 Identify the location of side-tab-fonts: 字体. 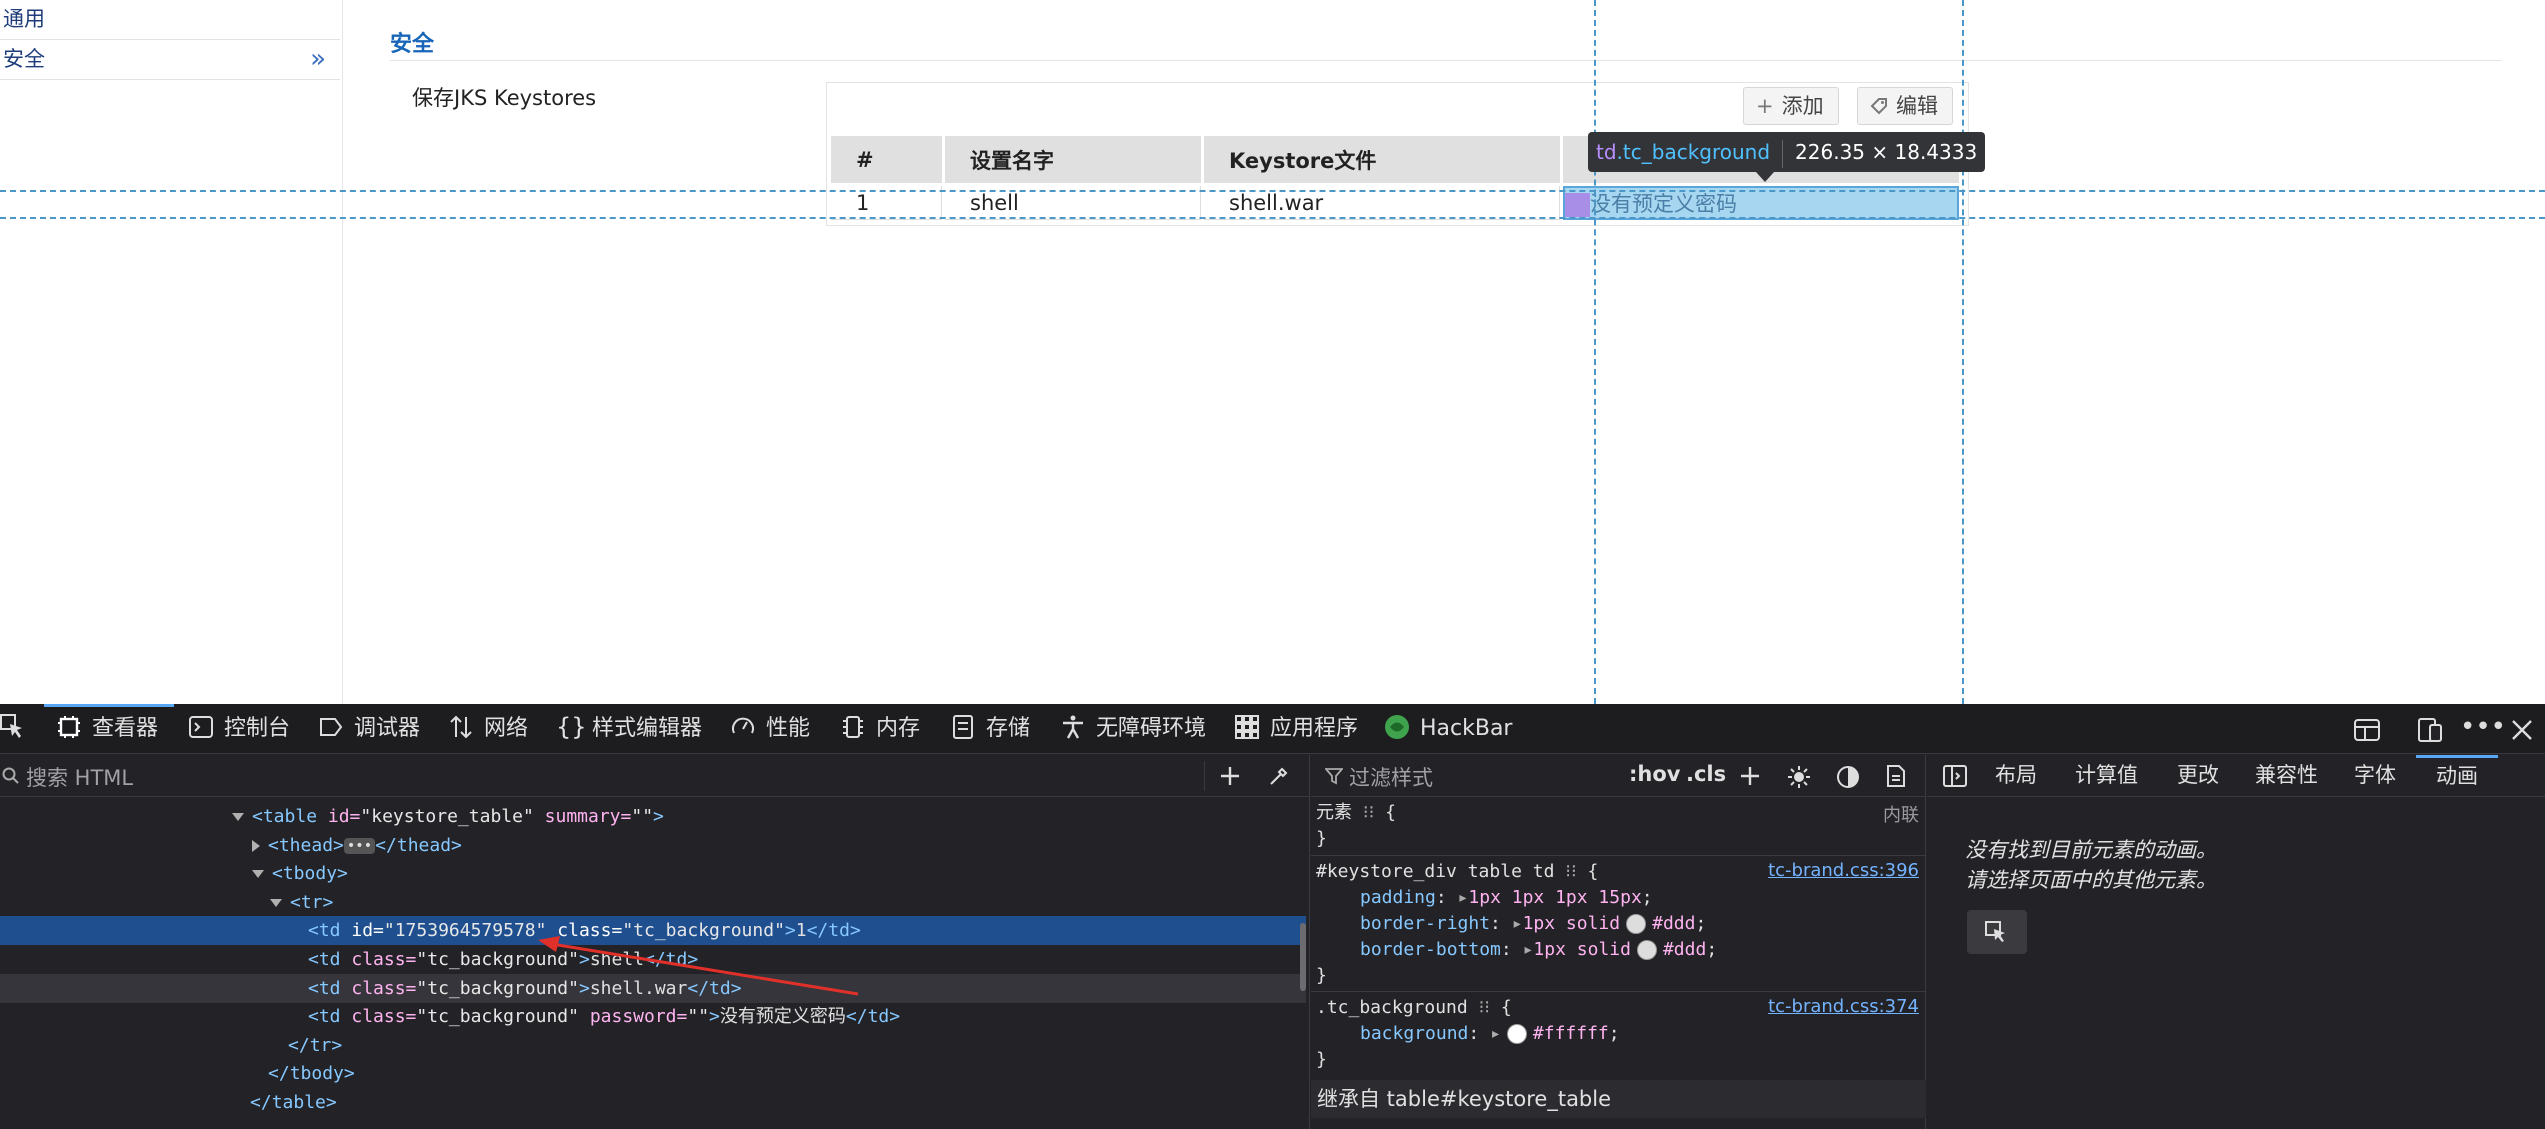
(2375, 776).